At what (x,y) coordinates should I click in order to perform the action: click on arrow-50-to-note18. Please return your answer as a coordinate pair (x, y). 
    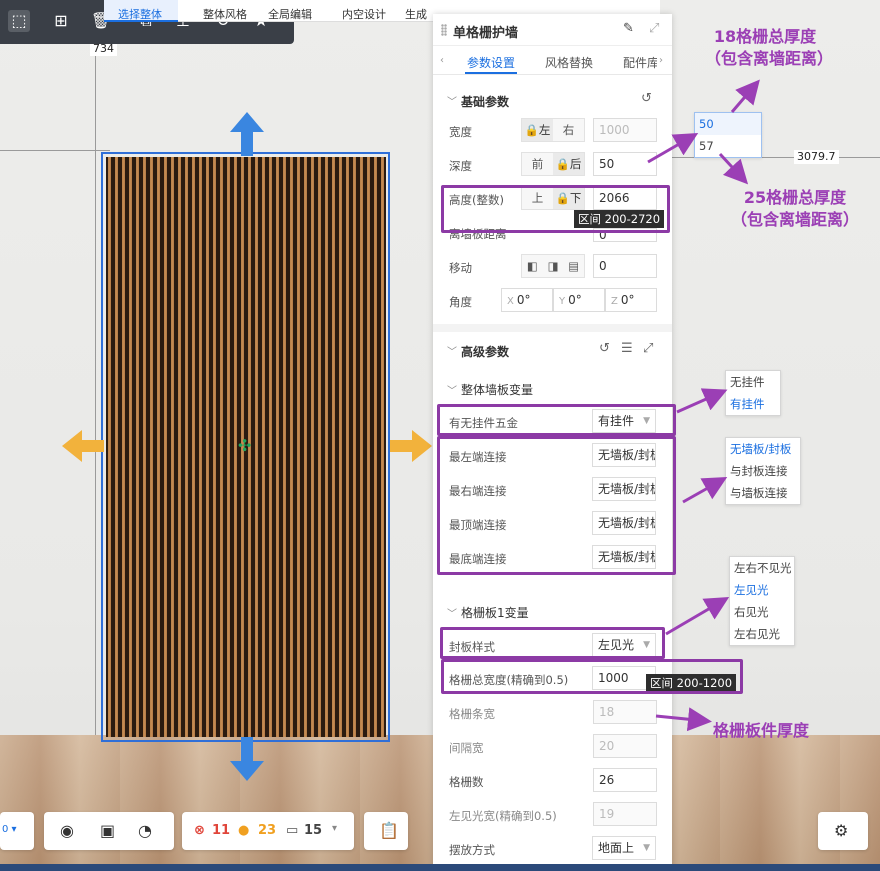
    Looking at the image, I should click on (745, 96).